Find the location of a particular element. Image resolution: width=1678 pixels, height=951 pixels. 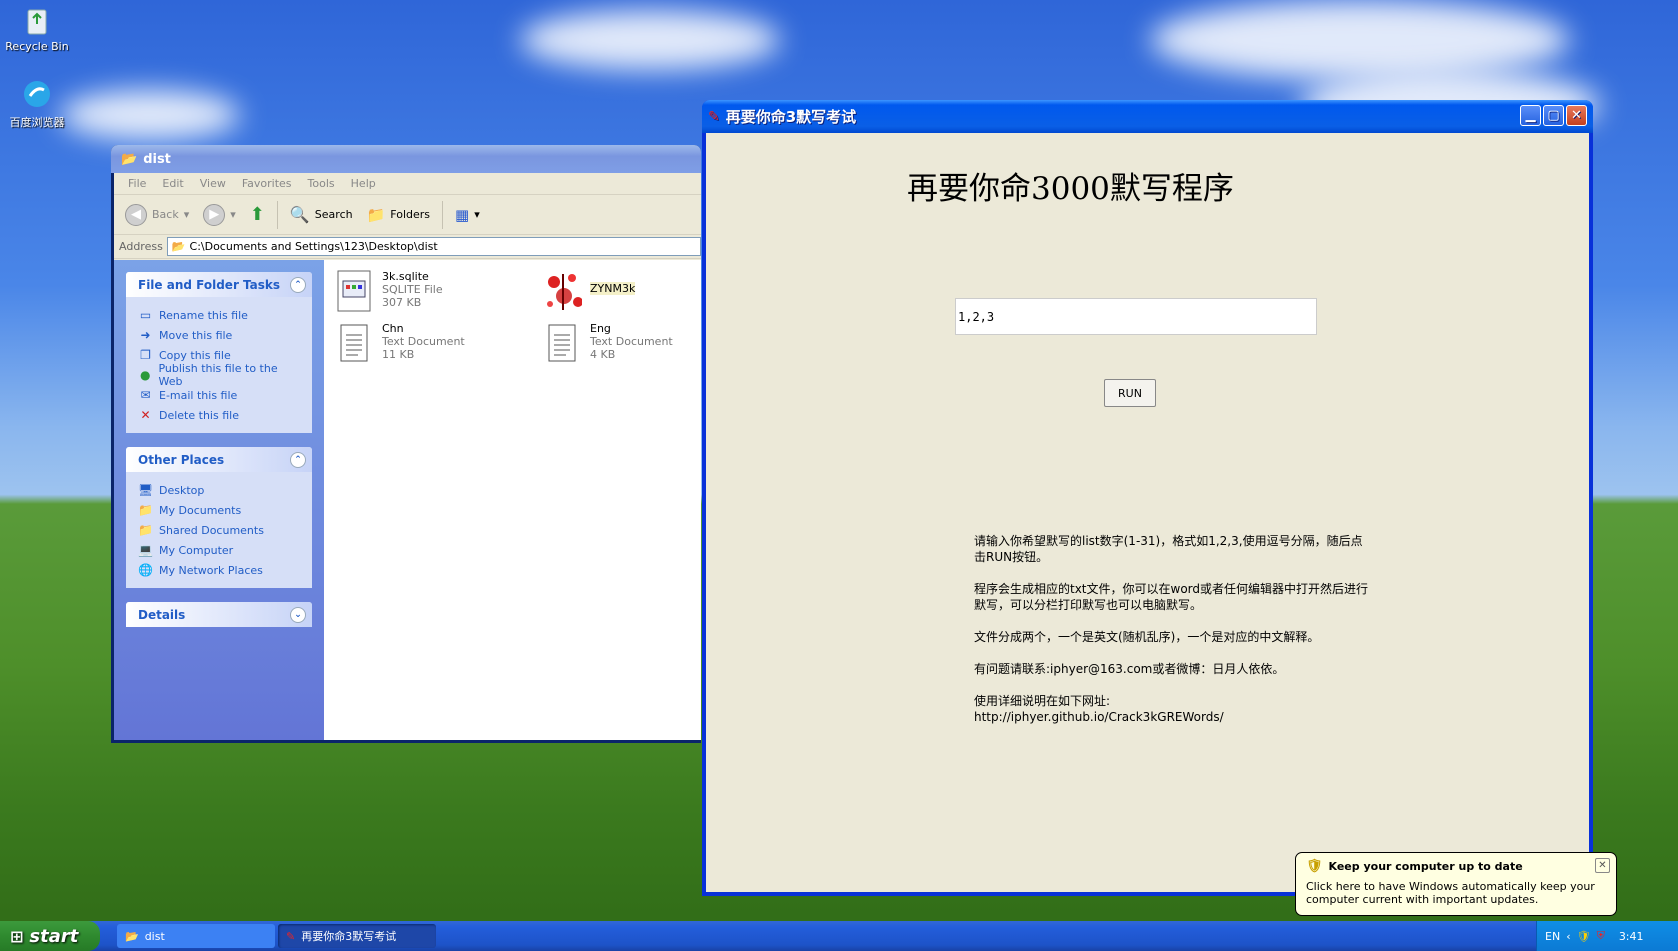

desktop-icon-recycle-bin: Recycle Bin is located at coordinates (38, 28).